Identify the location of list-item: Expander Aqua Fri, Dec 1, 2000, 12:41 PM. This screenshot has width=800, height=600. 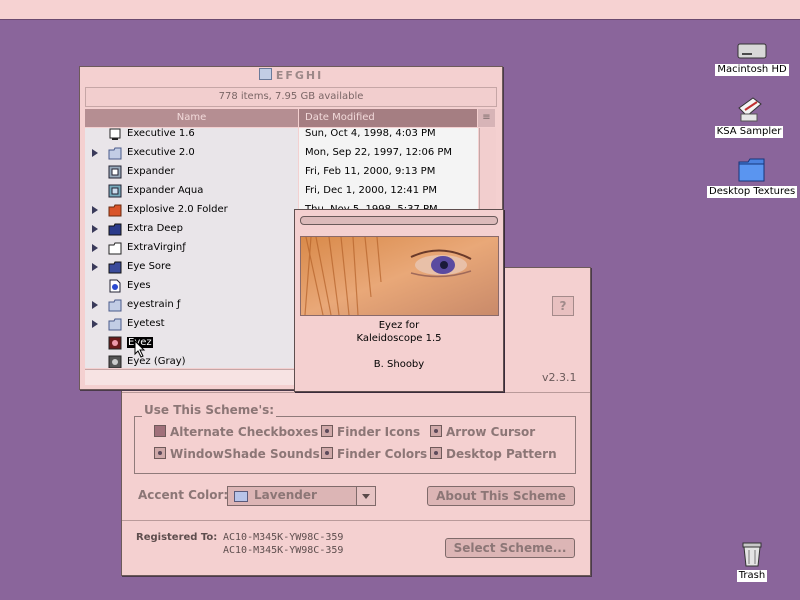
(281, 191).